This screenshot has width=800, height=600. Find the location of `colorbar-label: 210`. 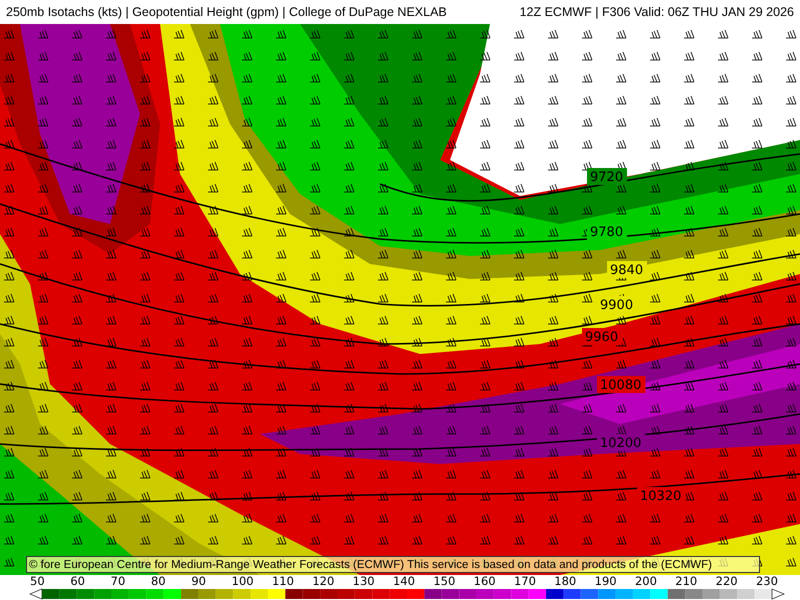

colorbar-label: 210 is located at coordinates (686, 581).